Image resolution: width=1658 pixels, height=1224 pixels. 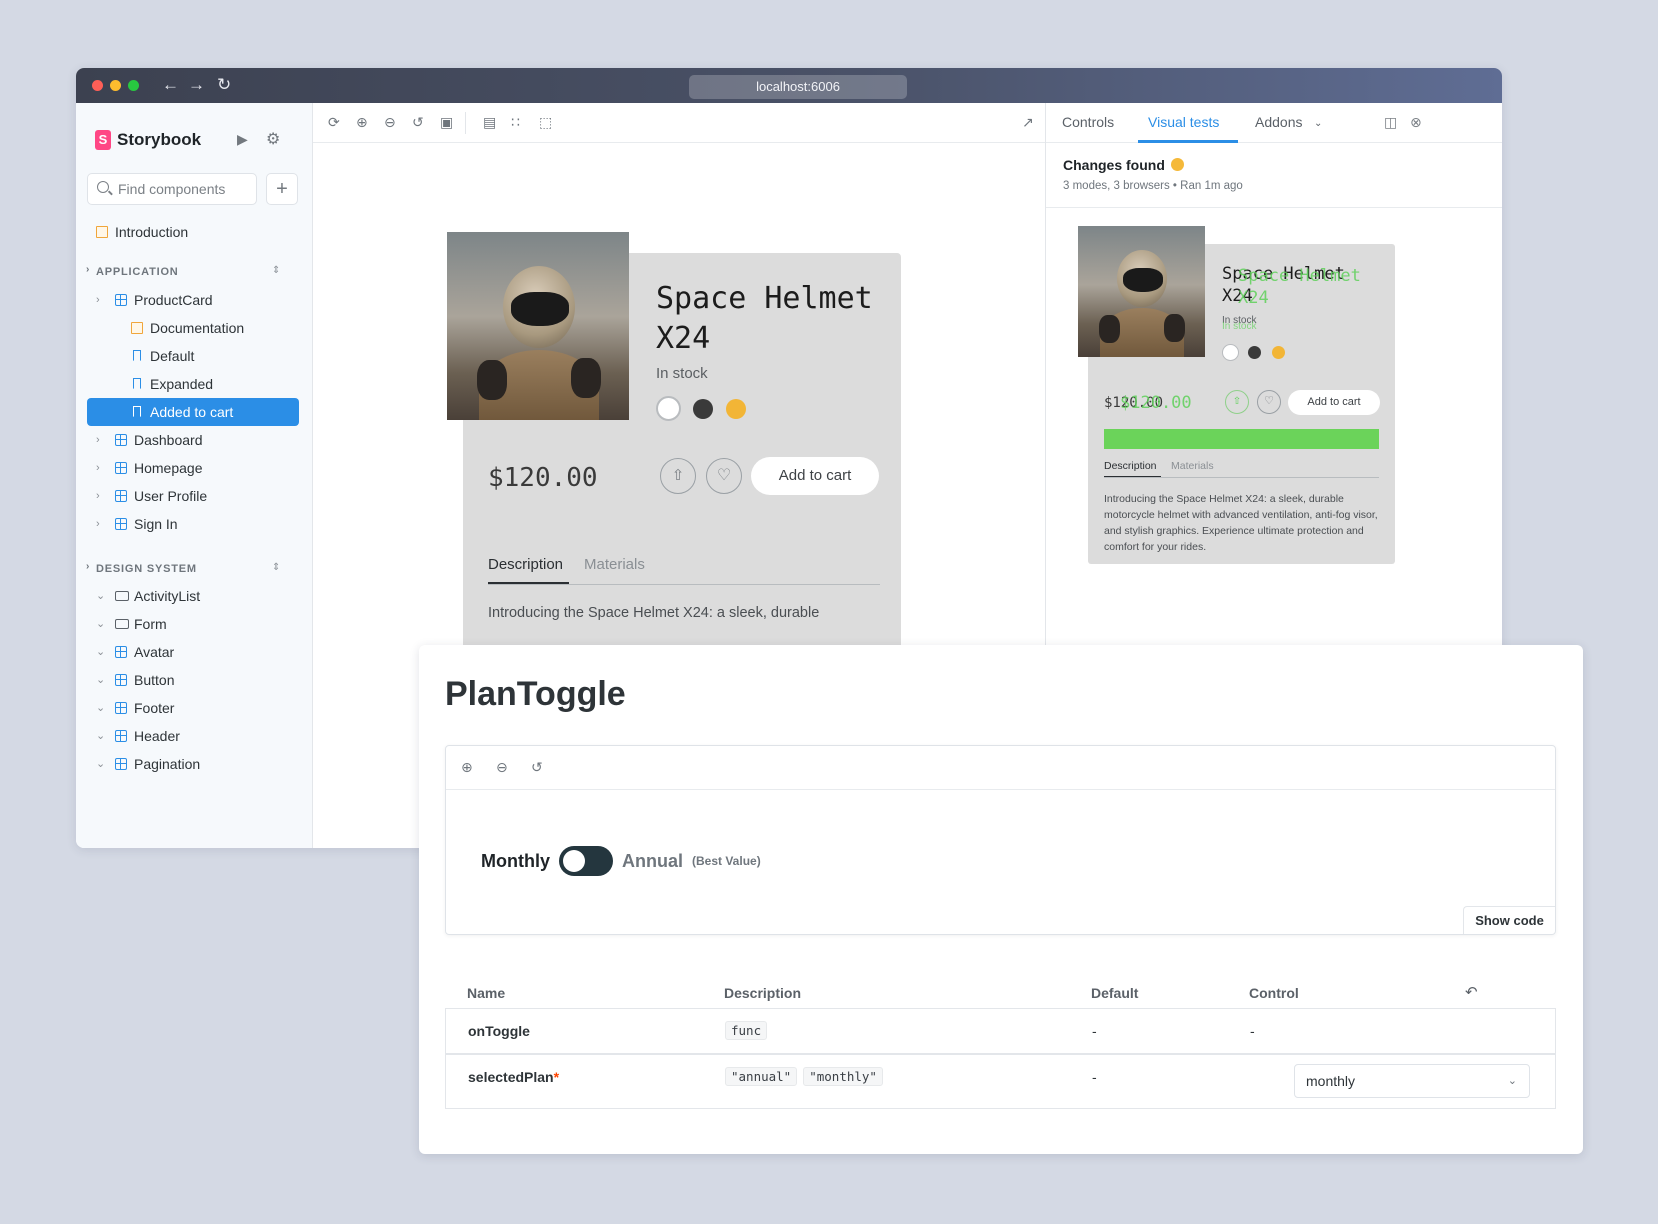 I want to click on close-circle-icon: ⊗, so click(x=1416, y=122).